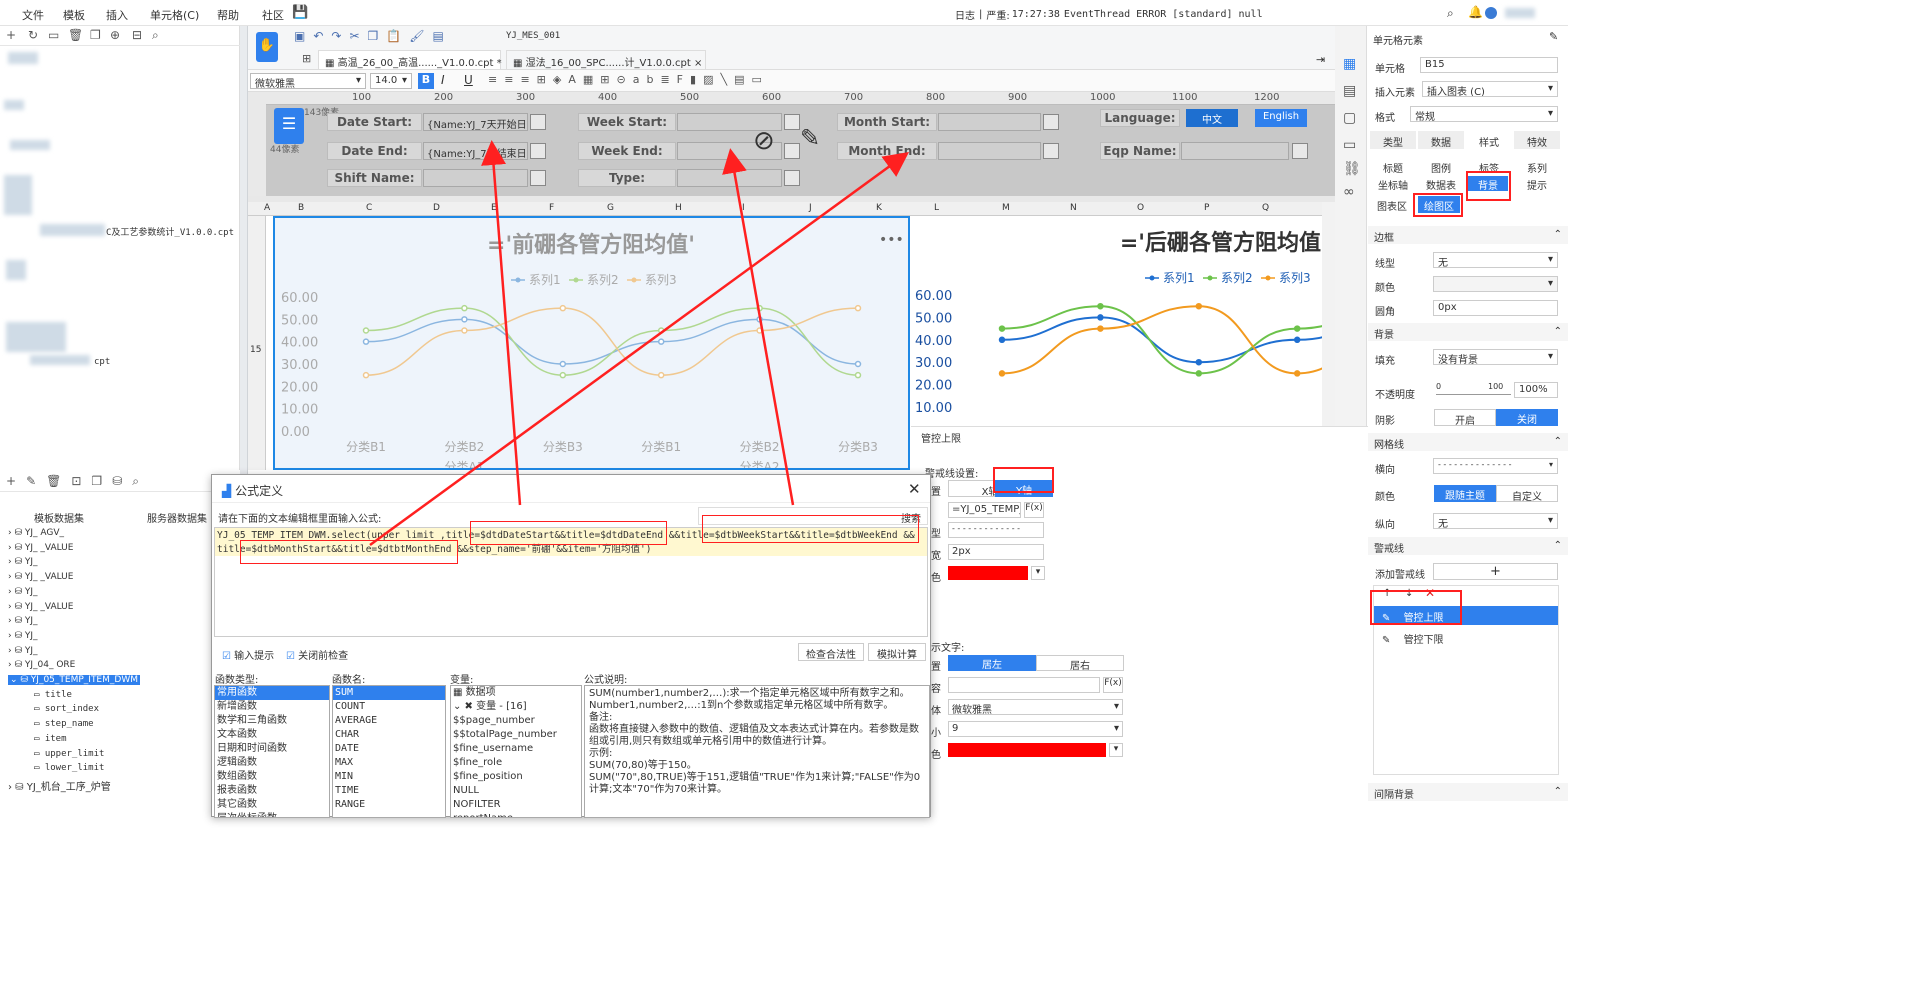 The width and height of the screenshot is (1920, 1001). Describe the element at coordinates (389, 707) in the screenshot. I see `function-name-item: COUNT` at that location.